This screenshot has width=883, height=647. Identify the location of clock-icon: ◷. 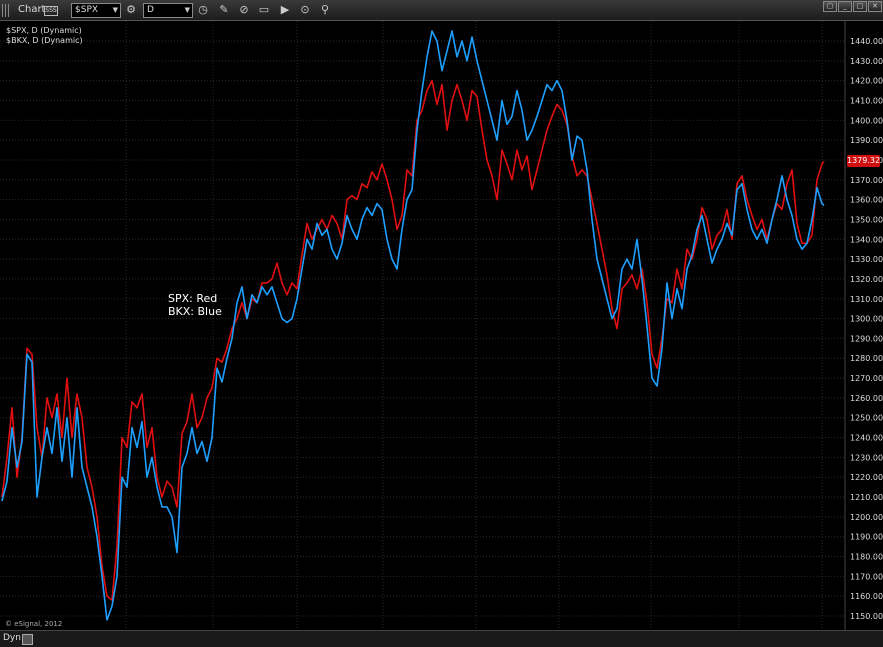
(203, 10).